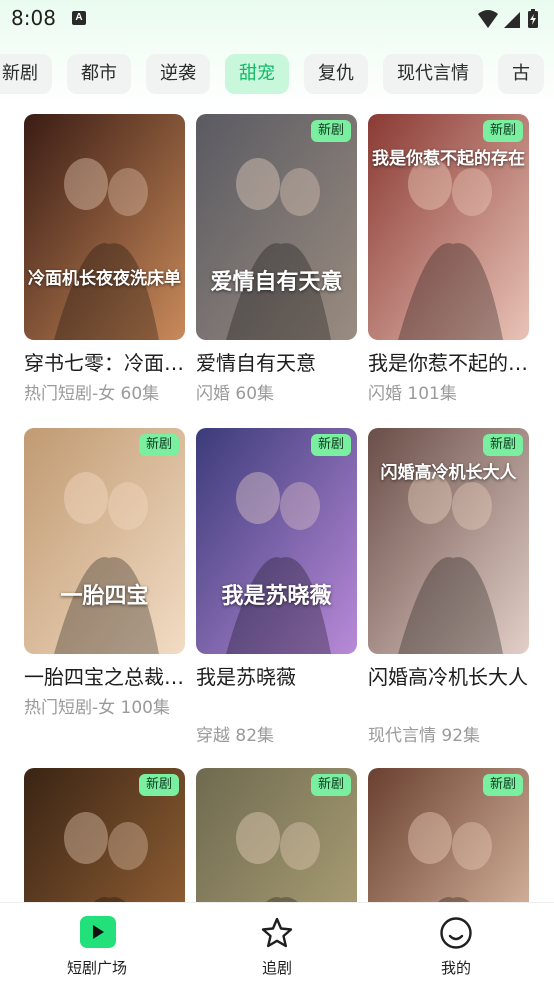 This screenshot has width=554, height=986. I want to click on drama-card: 一胎四宝 新剧一胎四宝之总裁爹地知错了热门短剧-女 100集, so click(104, 589).